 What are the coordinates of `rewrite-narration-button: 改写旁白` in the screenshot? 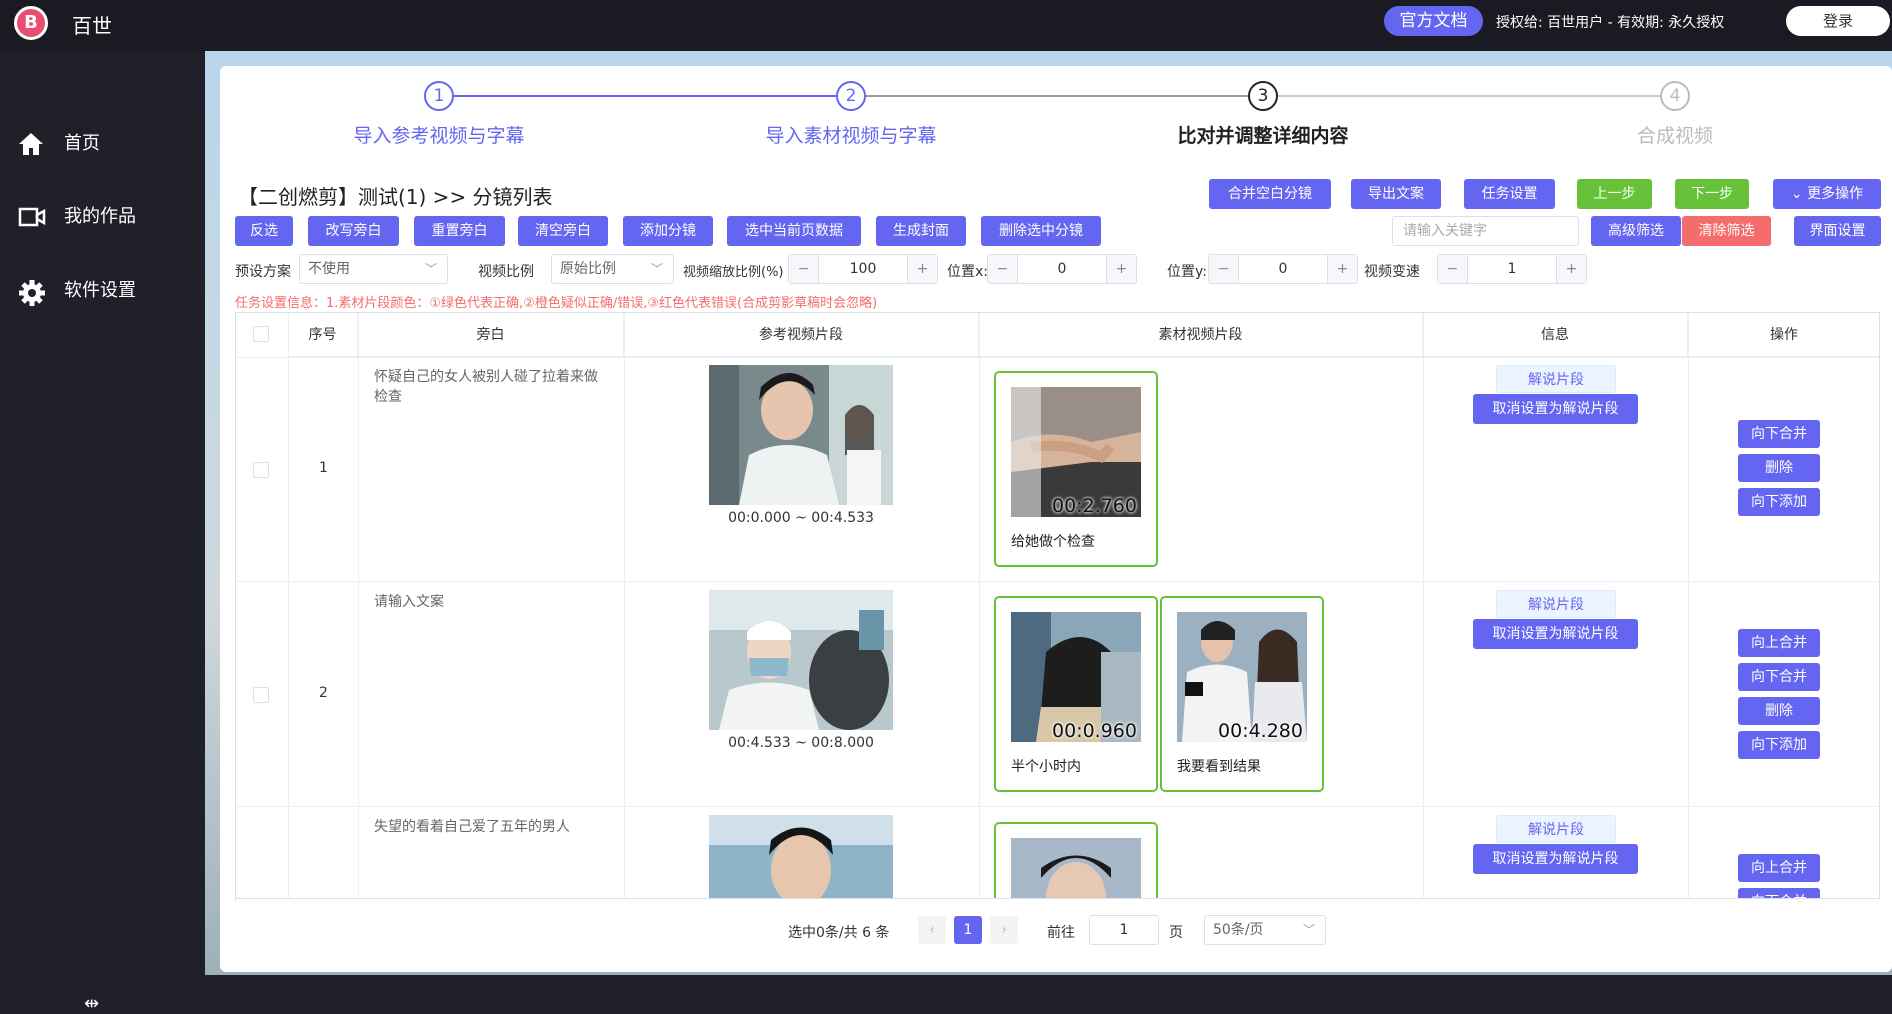 It's located at (353, 231).